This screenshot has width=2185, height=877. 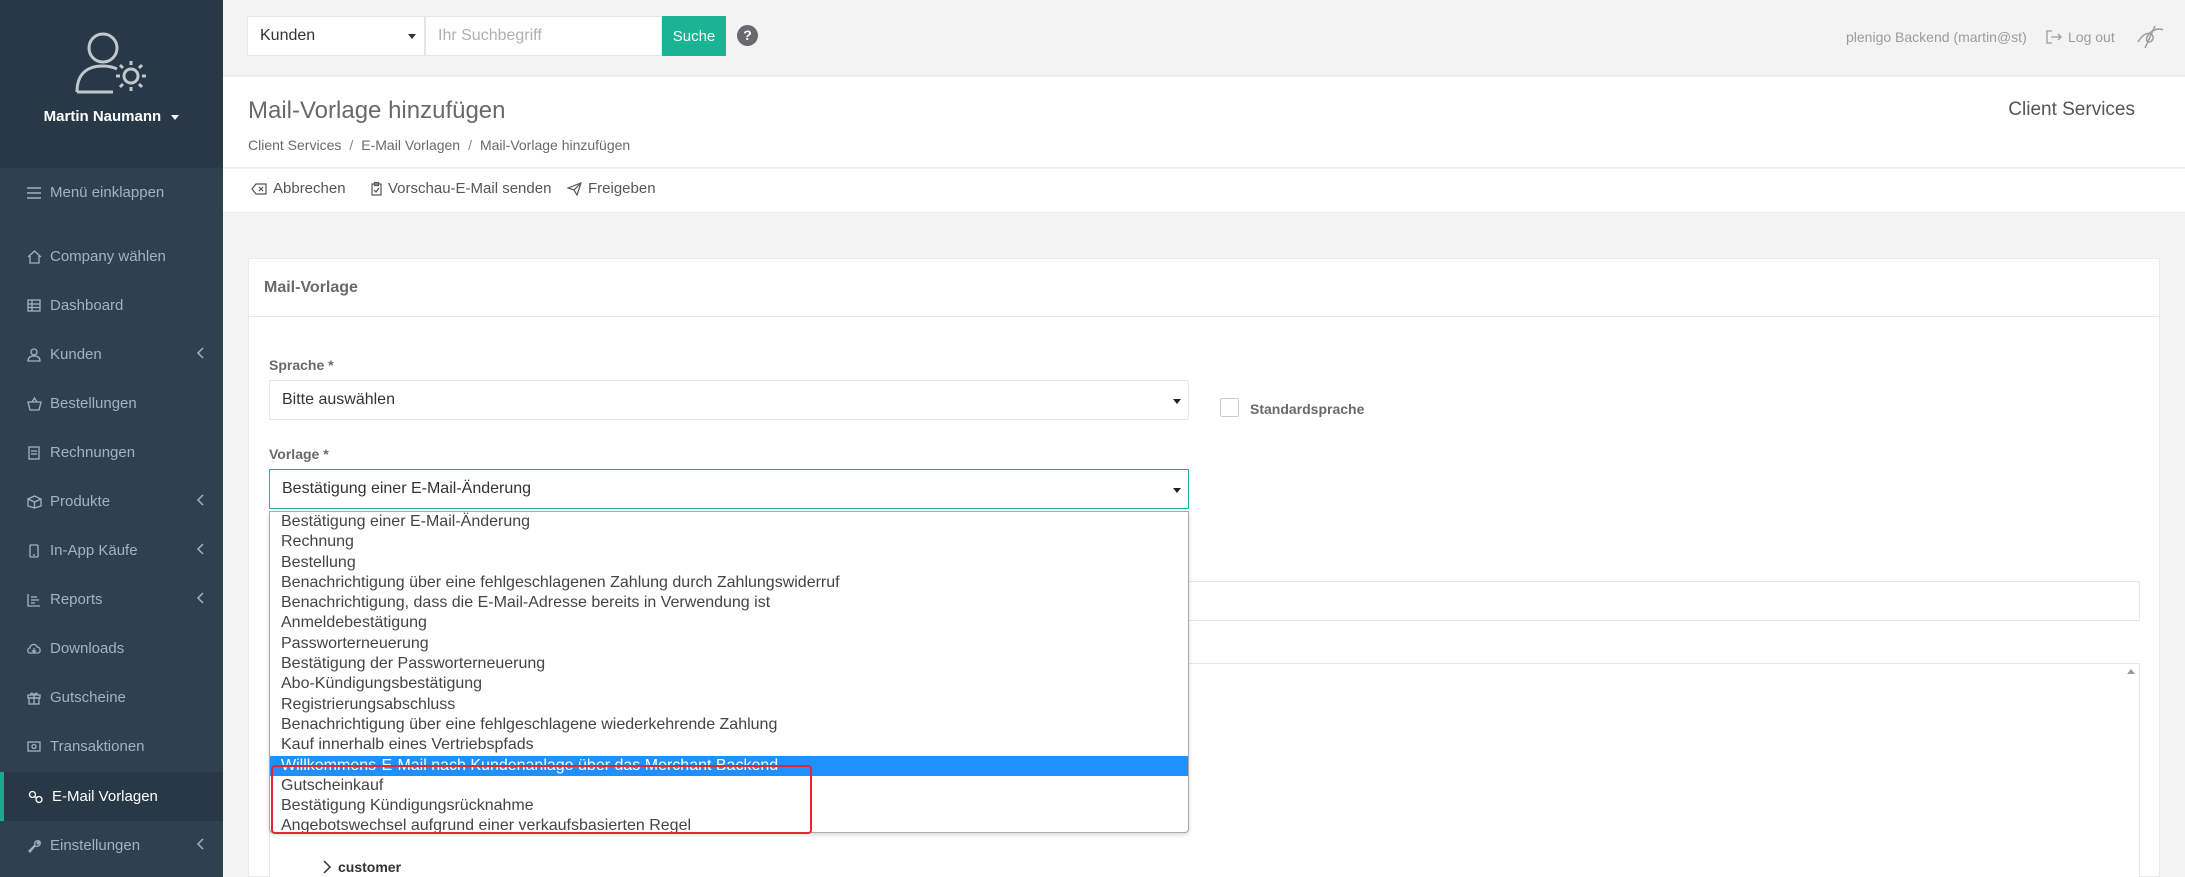 What do you see at coordinates (34, 193) in the screenshot?
I see `hamburger-icon` at bounding box center [34, 193].